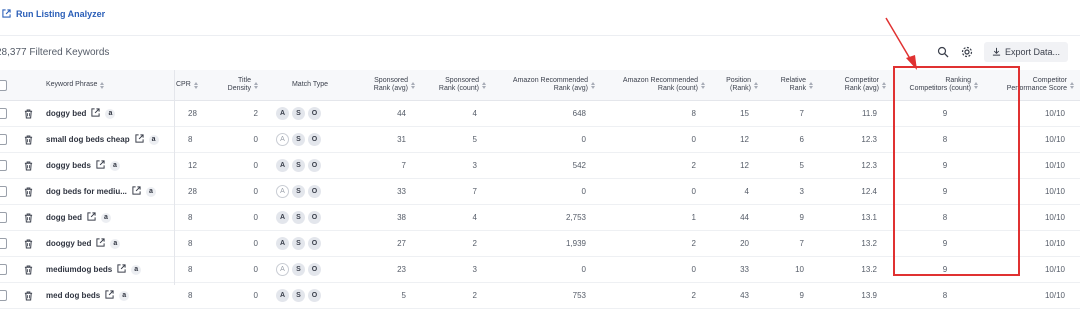 The width and height of the screenshot is (1080, 309). I want to click on keyword-phrase: mediumdog beds, so click(79, 269).